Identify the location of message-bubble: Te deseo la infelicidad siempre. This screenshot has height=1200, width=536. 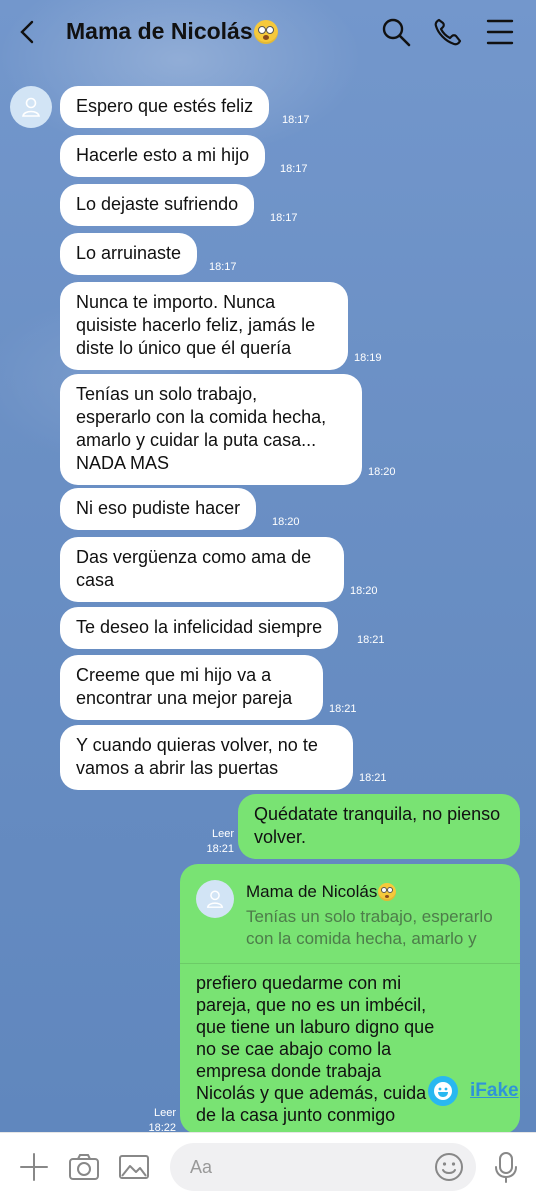
(199, 628).